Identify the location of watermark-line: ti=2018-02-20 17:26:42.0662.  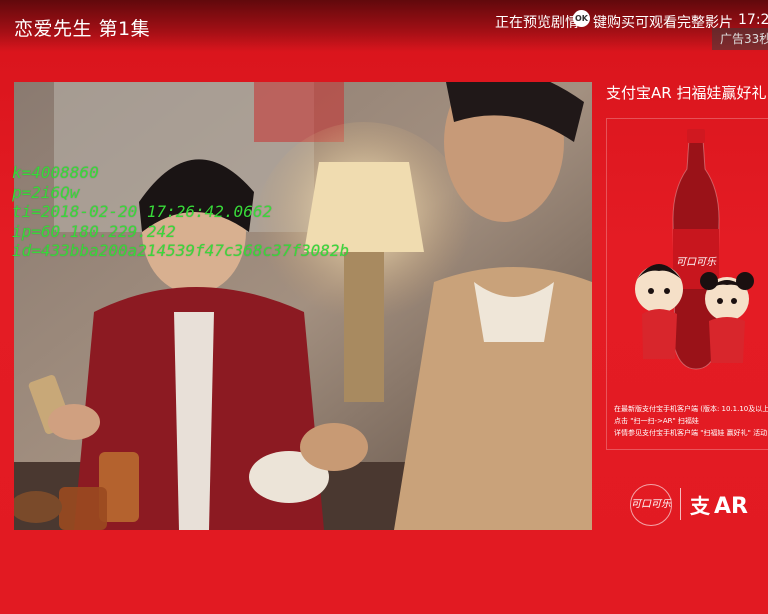
(142, 211).